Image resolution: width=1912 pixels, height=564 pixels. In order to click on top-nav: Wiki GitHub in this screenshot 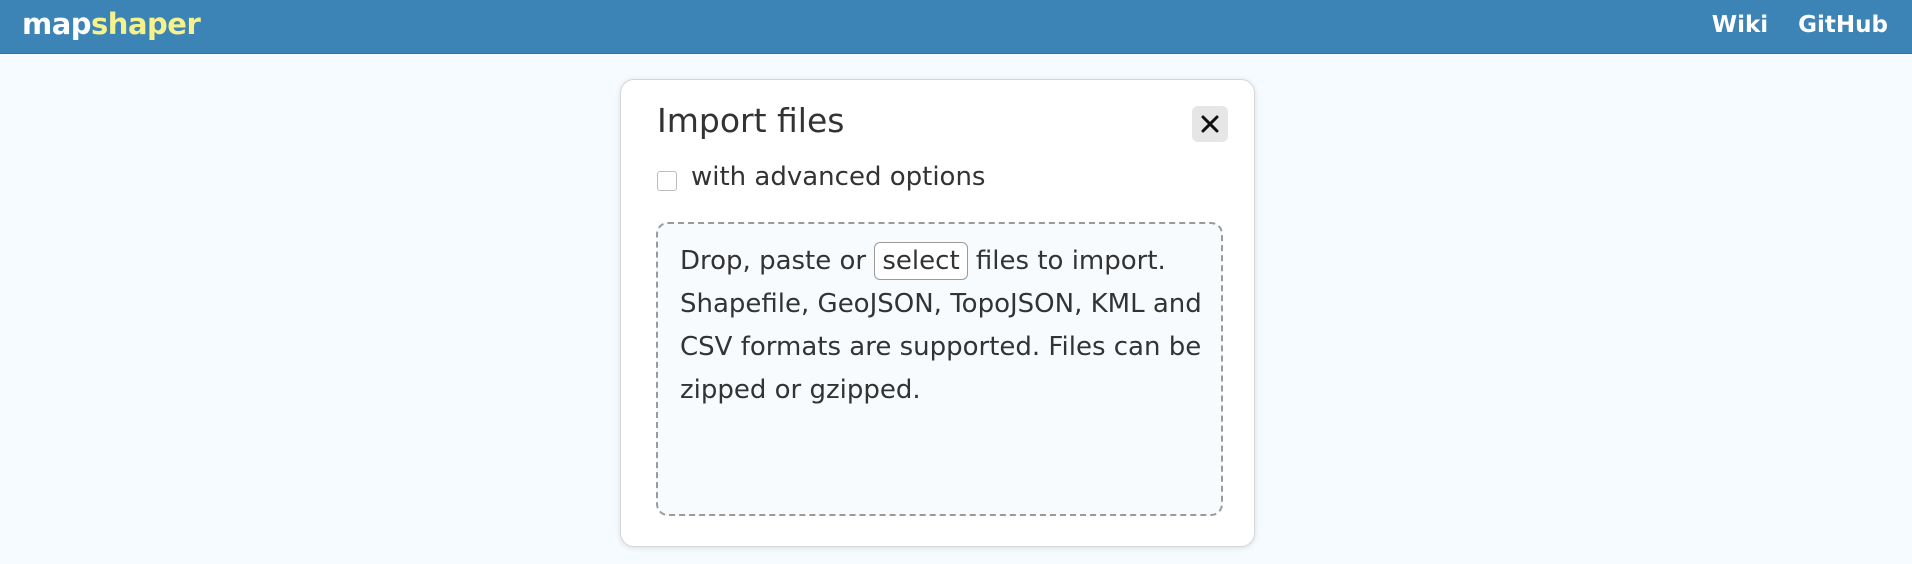, I will do `click(1800, 25)`.